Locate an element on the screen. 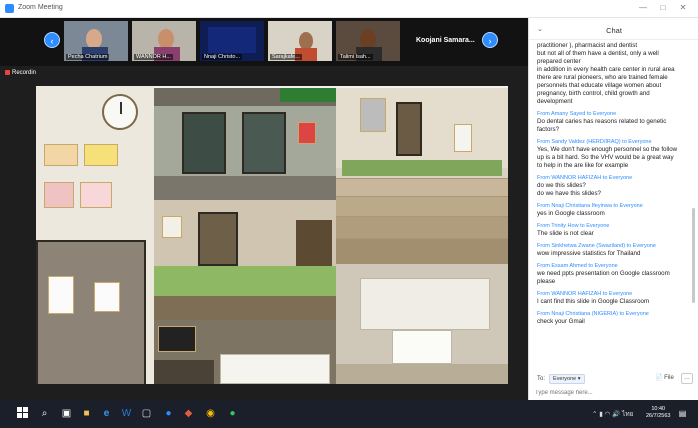  desk-sign is located at coordinates (422, 347).